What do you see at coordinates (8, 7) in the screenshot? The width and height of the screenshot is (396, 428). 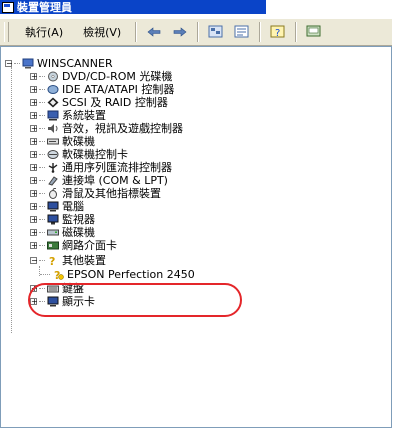 I see `device-manager-icon` at bounding box center [8, 7].